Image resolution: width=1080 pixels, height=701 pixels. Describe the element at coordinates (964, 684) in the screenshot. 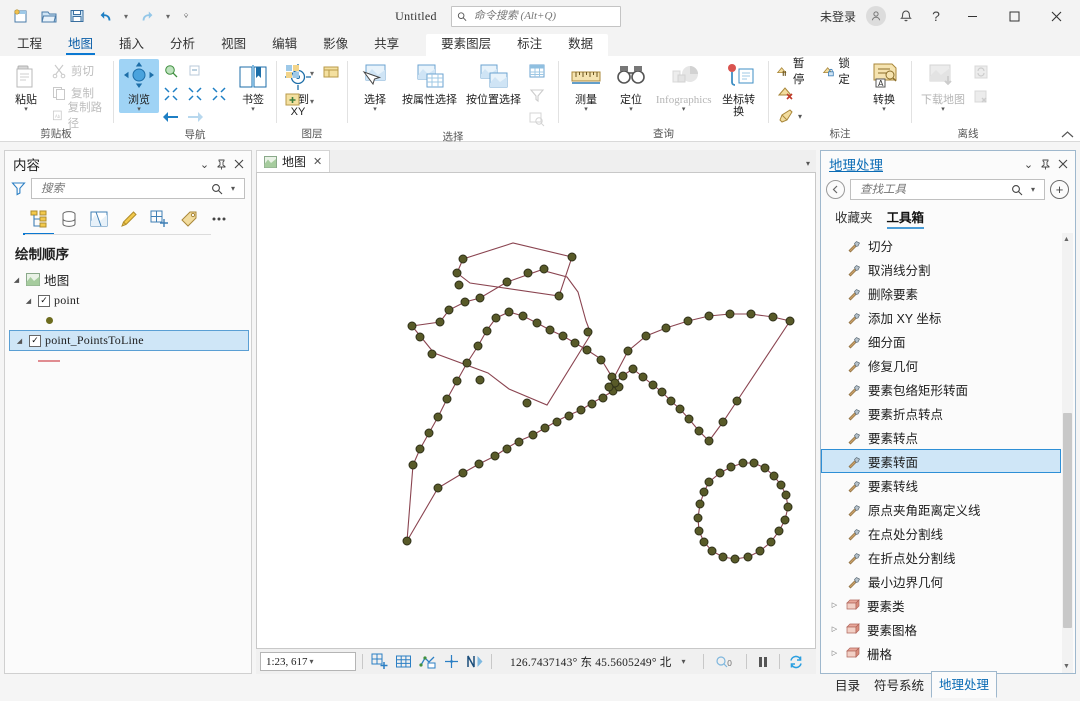

I see `bottom-tab-geoprocessing: 地理处理` at that location.